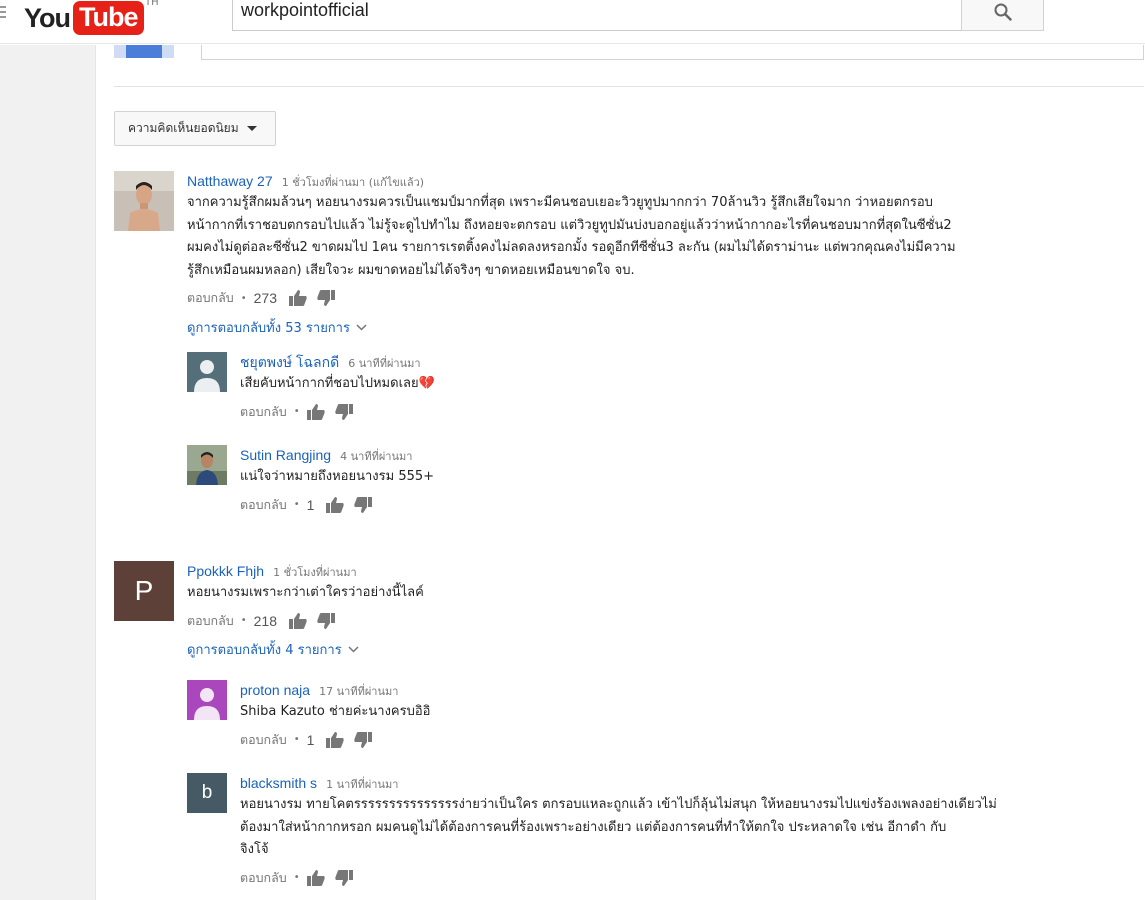  I want to click on comment-input, so click(672, 52).